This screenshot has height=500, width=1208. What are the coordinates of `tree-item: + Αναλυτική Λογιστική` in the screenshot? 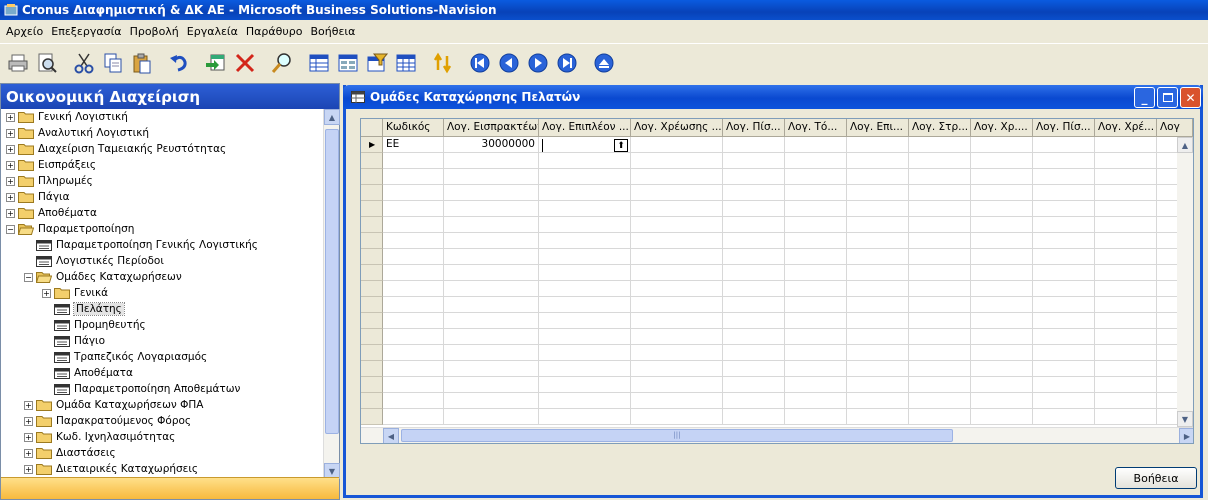 It's located at (162, 133).